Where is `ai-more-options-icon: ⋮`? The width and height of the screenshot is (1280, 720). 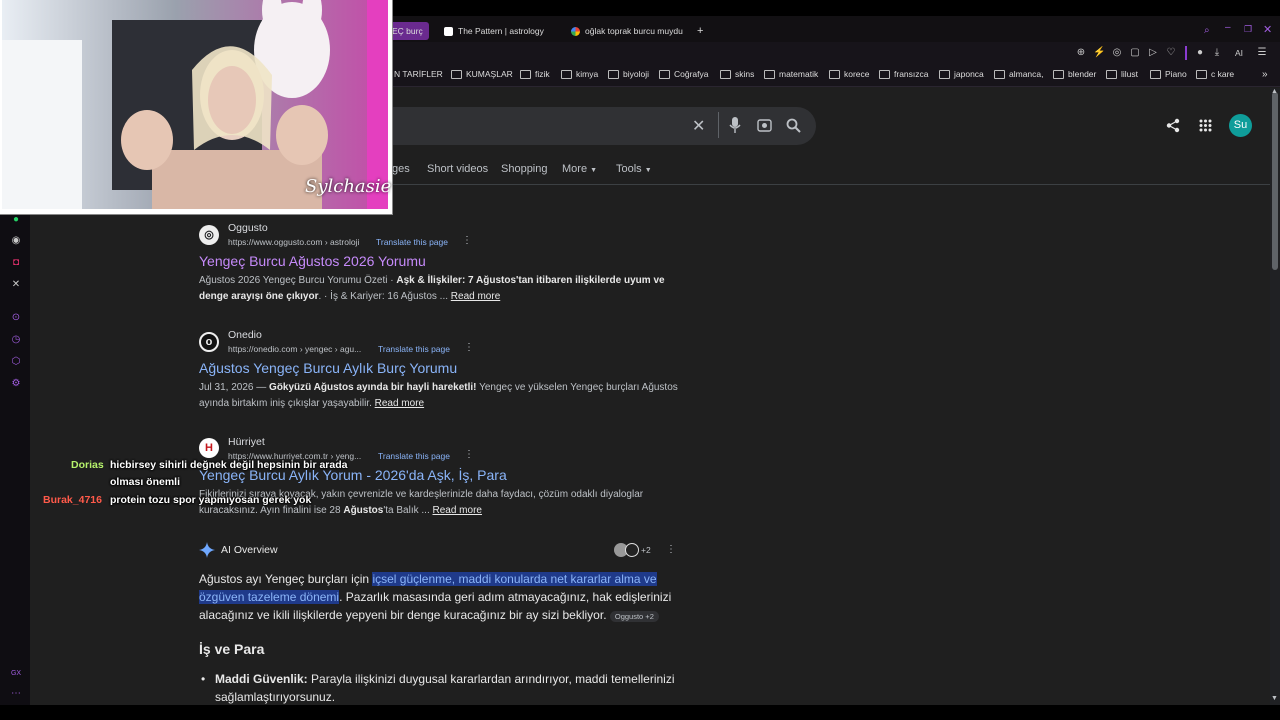 ai-more-options-icon: ⋮ is located at coordinates (671, 549).